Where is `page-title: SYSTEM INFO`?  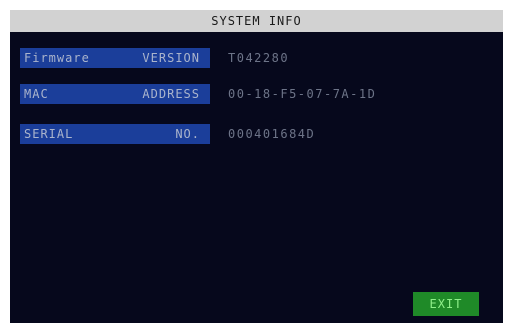 page-title: SYSTEM INFO is located at coordinates (256, 21).